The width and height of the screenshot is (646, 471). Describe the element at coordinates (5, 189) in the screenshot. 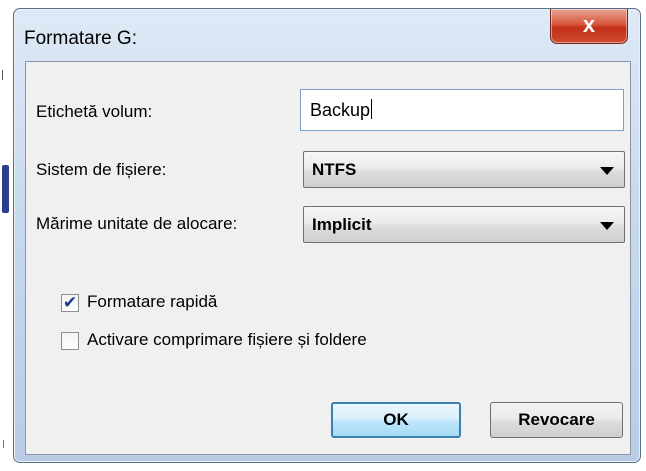

I see `background-window-edge` at that location.